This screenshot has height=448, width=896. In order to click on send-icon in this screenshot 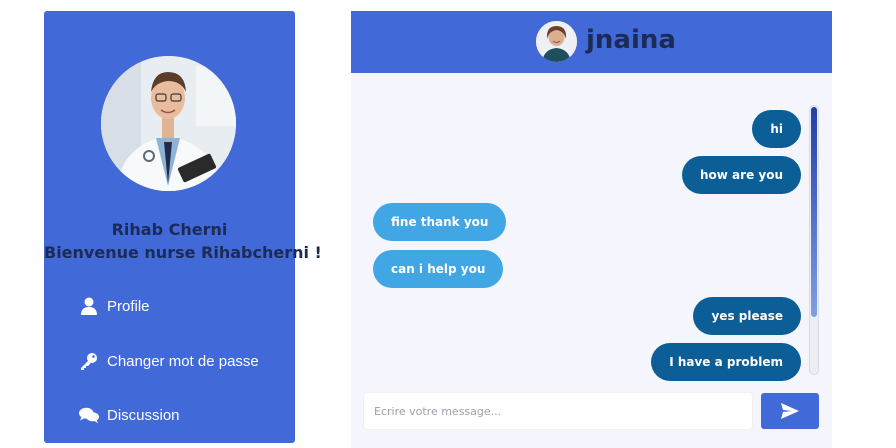, I will do `click(790, 411)`.